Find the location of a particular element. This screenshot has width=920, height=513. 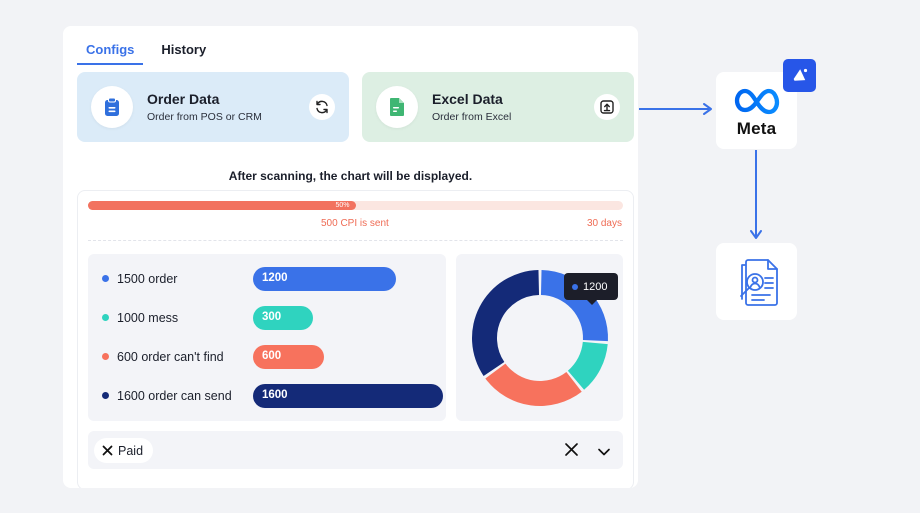

close-icon is located at coordinates (107, 450).